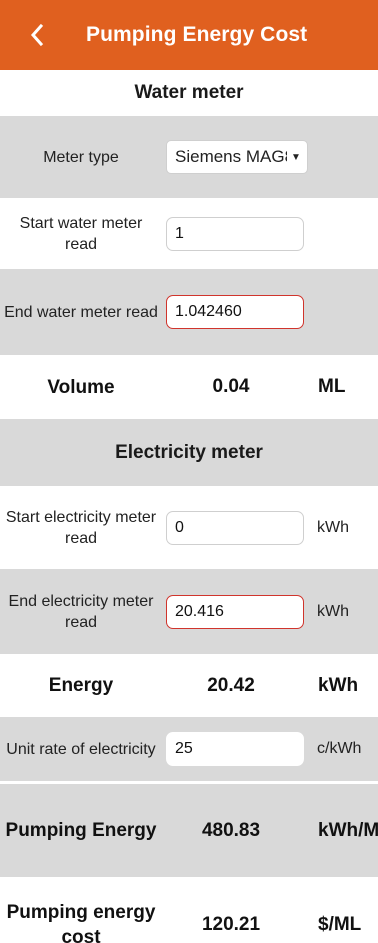 The width and height of the screenshot is (378, 943). What do you see at coordinates (231, 830) in the screenshot?
I see `pumping-energy-value: 480.83` at bounding box center [231, 830].